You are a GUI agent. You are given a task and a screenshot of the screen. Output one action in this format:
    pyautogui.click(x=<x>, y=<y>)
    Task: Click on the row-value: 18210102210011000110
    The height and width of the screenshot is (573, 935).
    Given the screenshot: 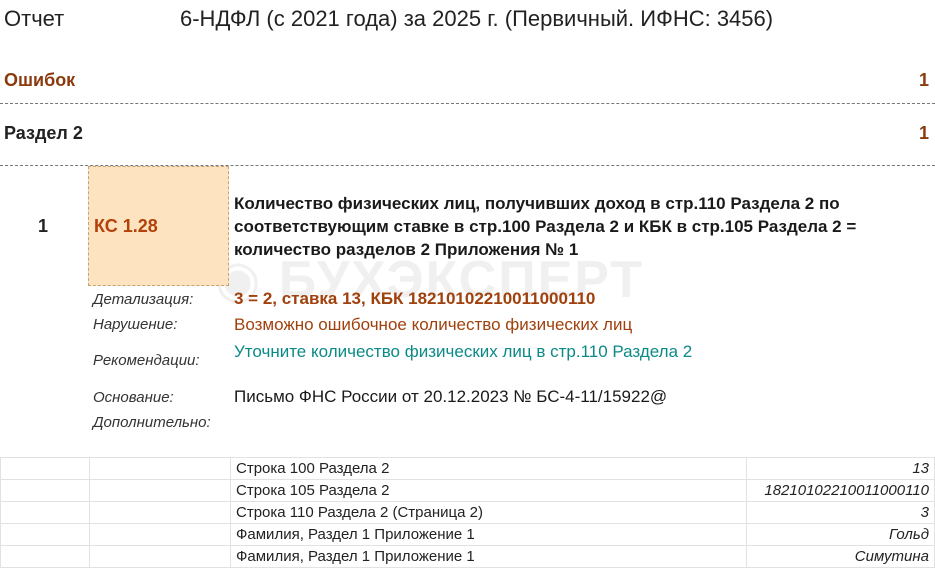 What is the action you would take?
    pyautogui.click(x=840, y=490)
    